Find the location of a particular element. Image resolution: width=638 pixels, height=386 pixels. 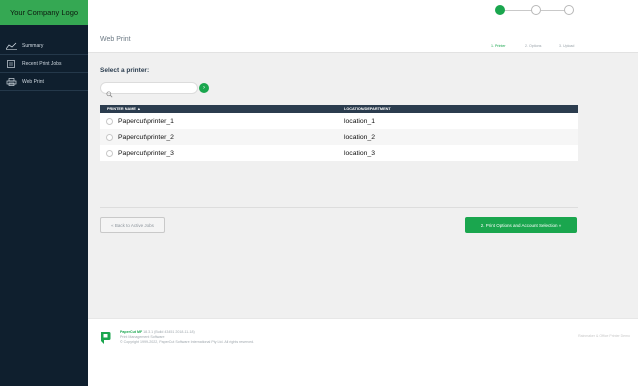

sidebar-item-label: Recent Print Jobs is located at coordinates (42, 63).